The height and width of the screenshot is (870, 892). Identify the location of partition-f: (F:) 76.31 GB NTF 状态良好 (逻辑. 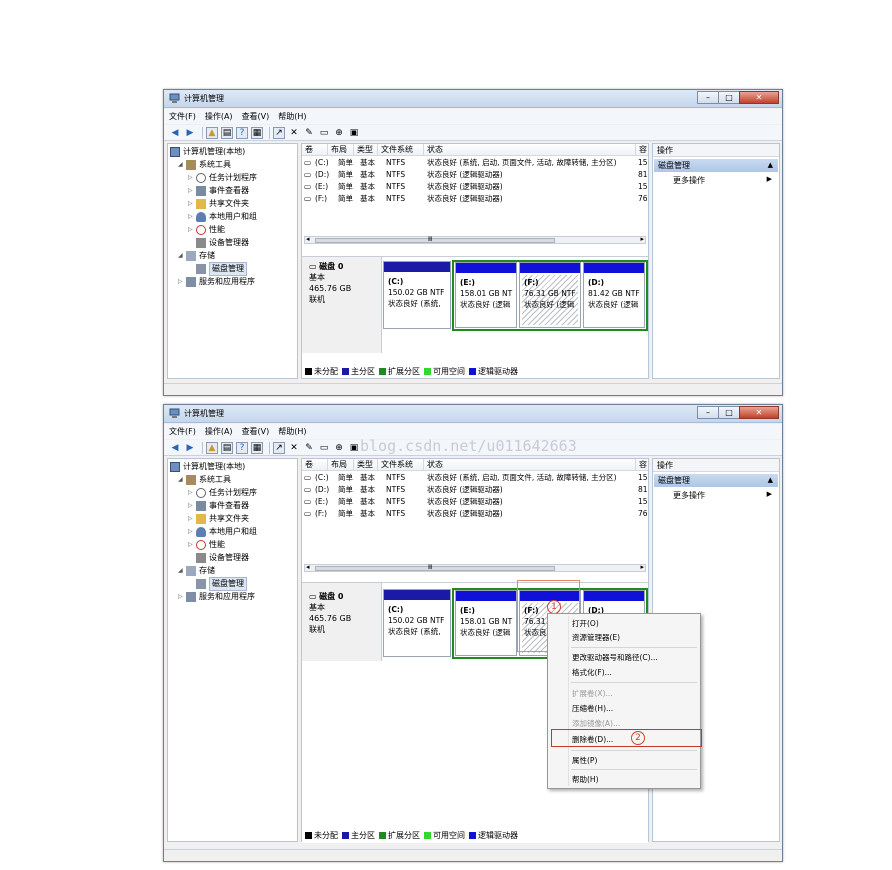
(550, 295).